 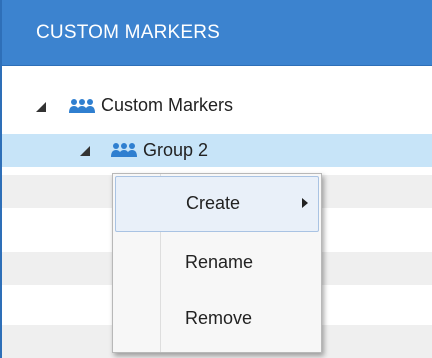 I want to click on tree-row-root: Custom Markers, so click(x=217, y=105).